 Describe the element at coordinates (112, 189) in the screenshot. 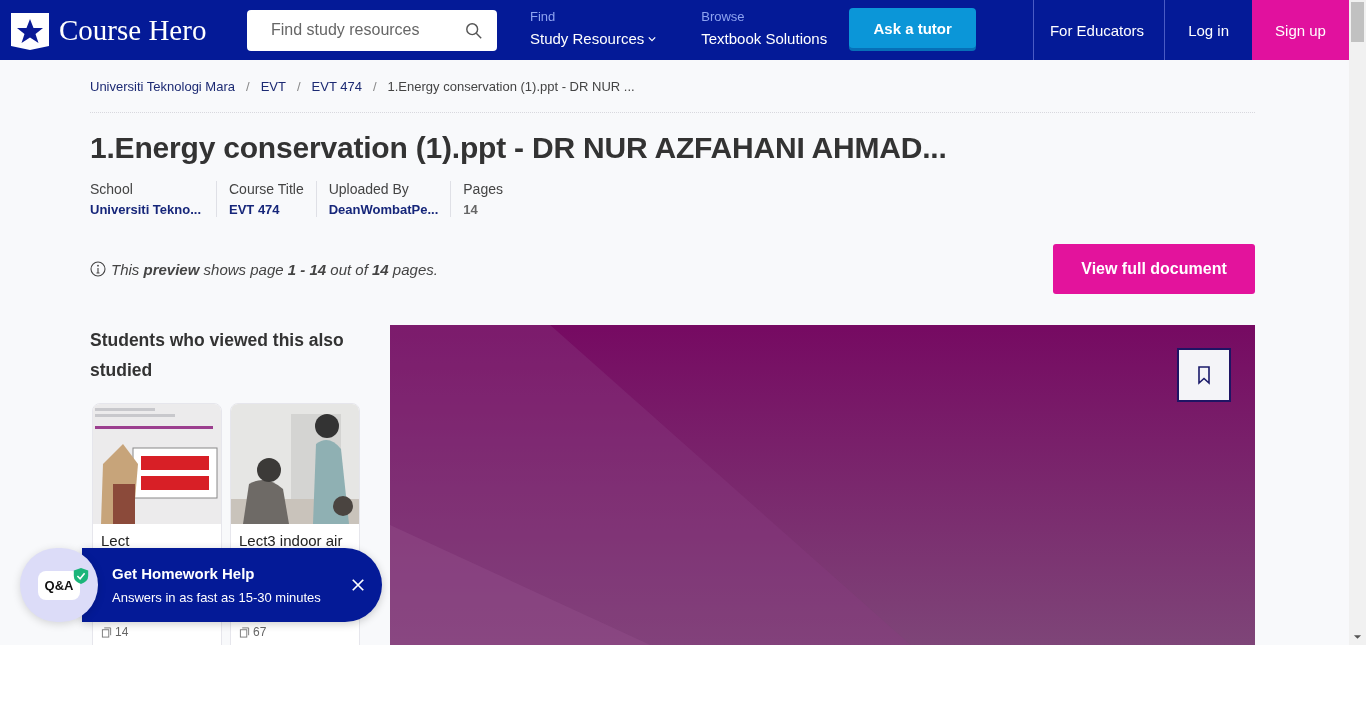

I see `meta-label: School` at that location.